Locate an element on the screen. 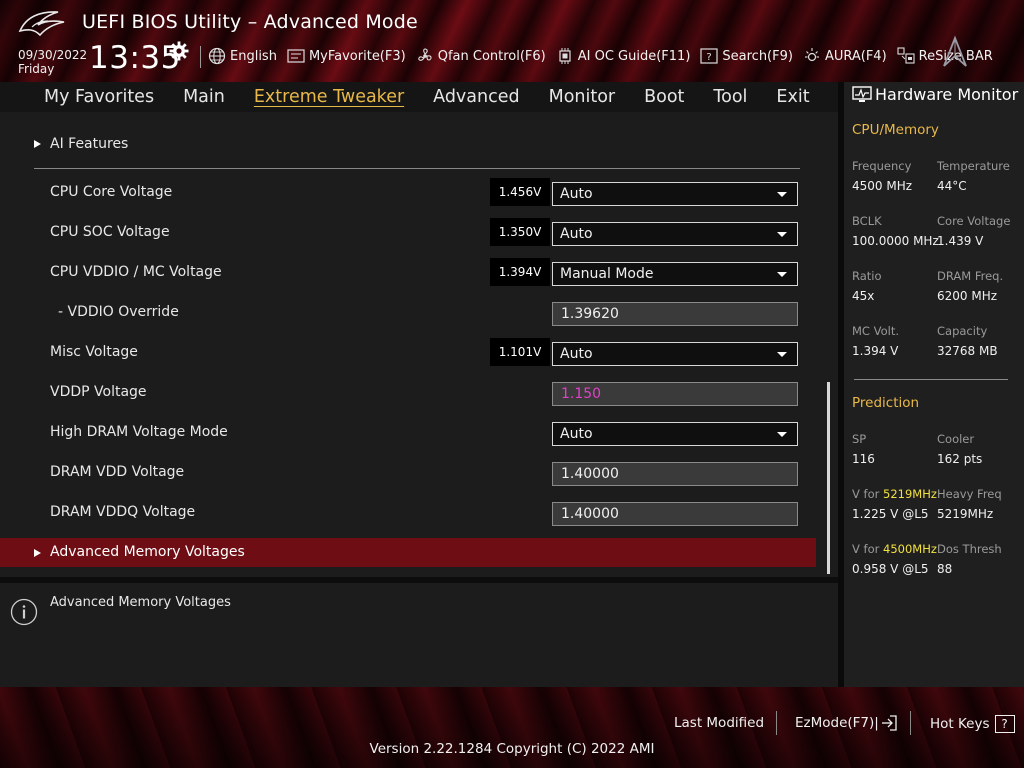 The height and width of the screenshot is (768, 1024). last-modified-button: Last Modified is located at coordinates (719, 723).